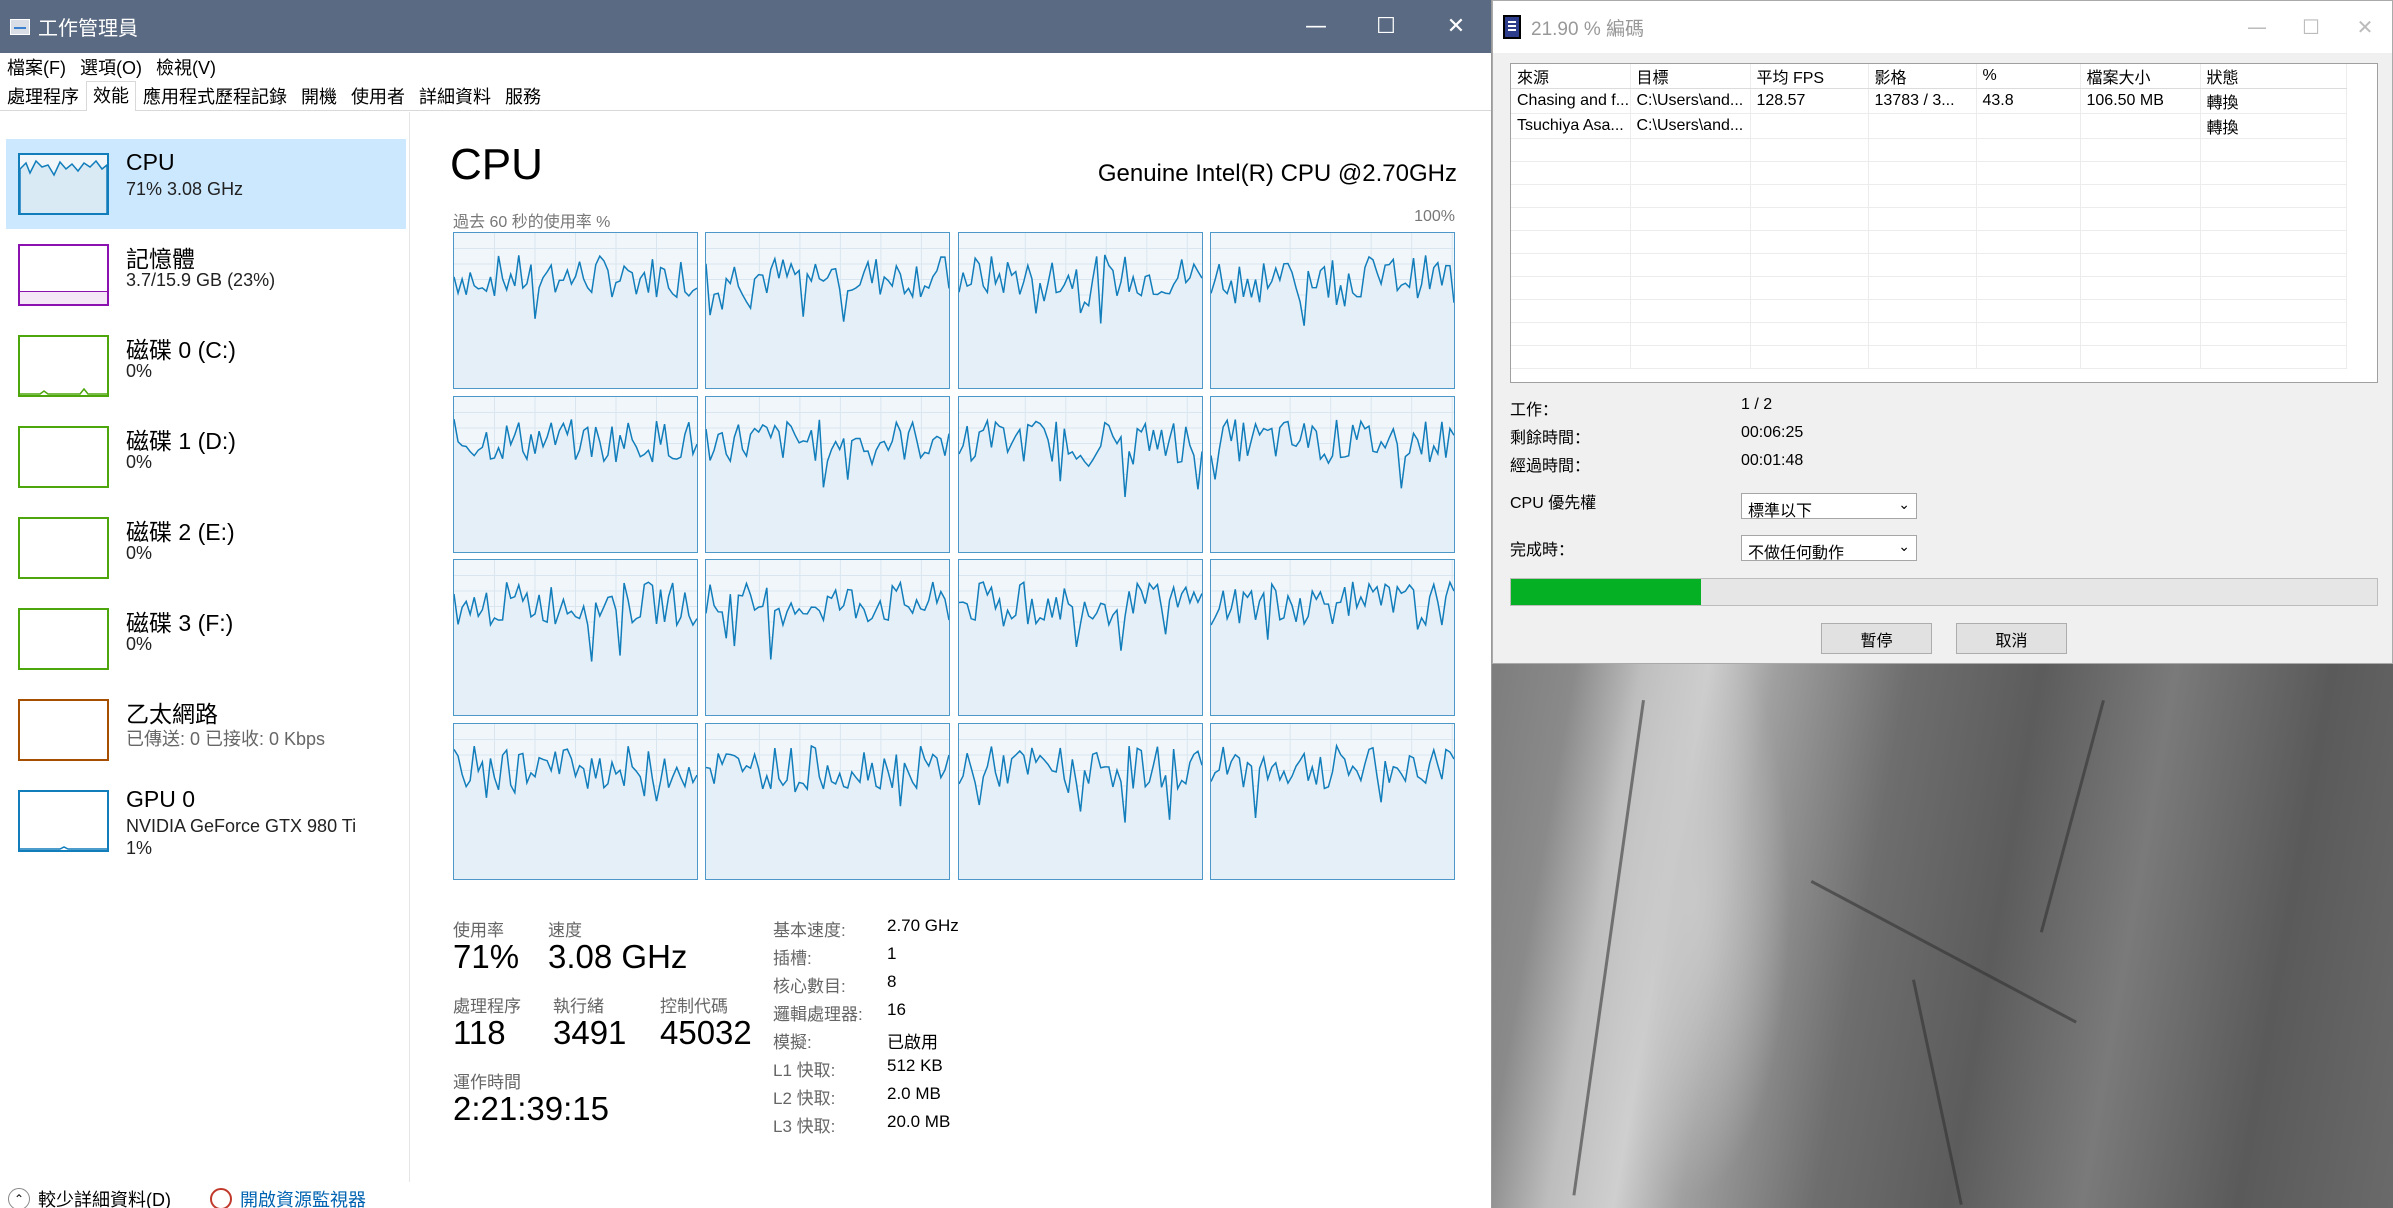 This screenshot has height=1208, width=2393. Describe the element at coordinates (2257, 27) in the screenshot. I see `encoder-minimize-button: —` at that location.